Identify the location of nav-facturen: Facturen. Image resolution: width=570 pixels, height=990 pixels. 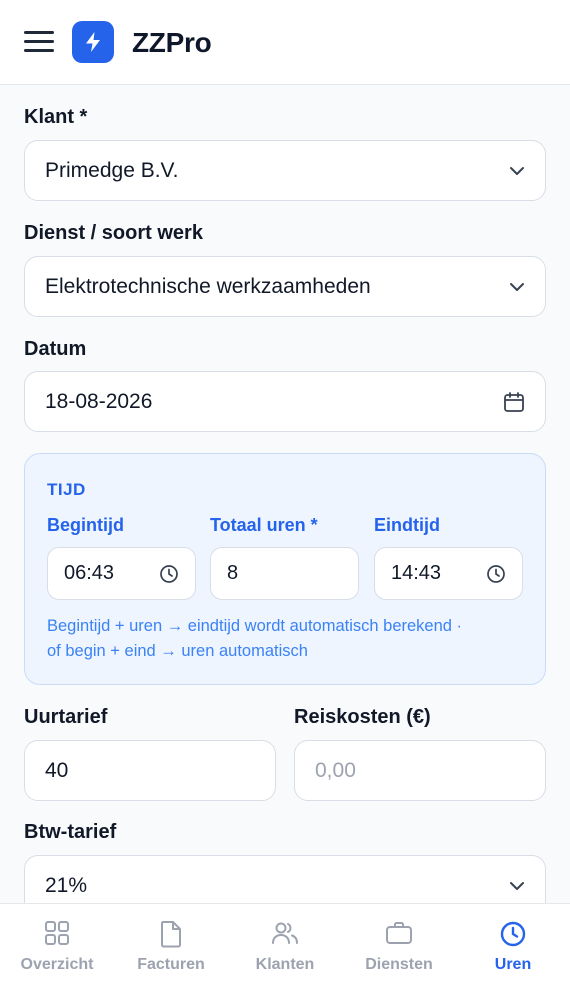
(171, 947).